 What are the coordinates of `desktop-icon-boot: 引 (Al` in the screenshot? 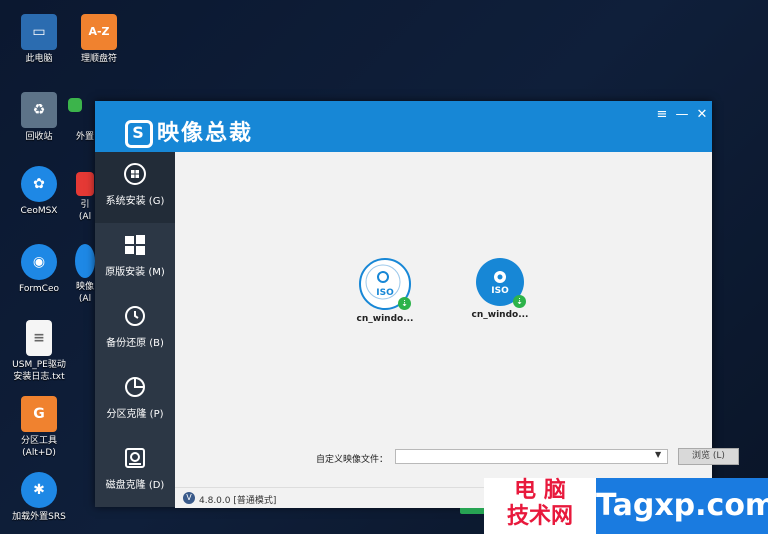 It's located at (85, 197).